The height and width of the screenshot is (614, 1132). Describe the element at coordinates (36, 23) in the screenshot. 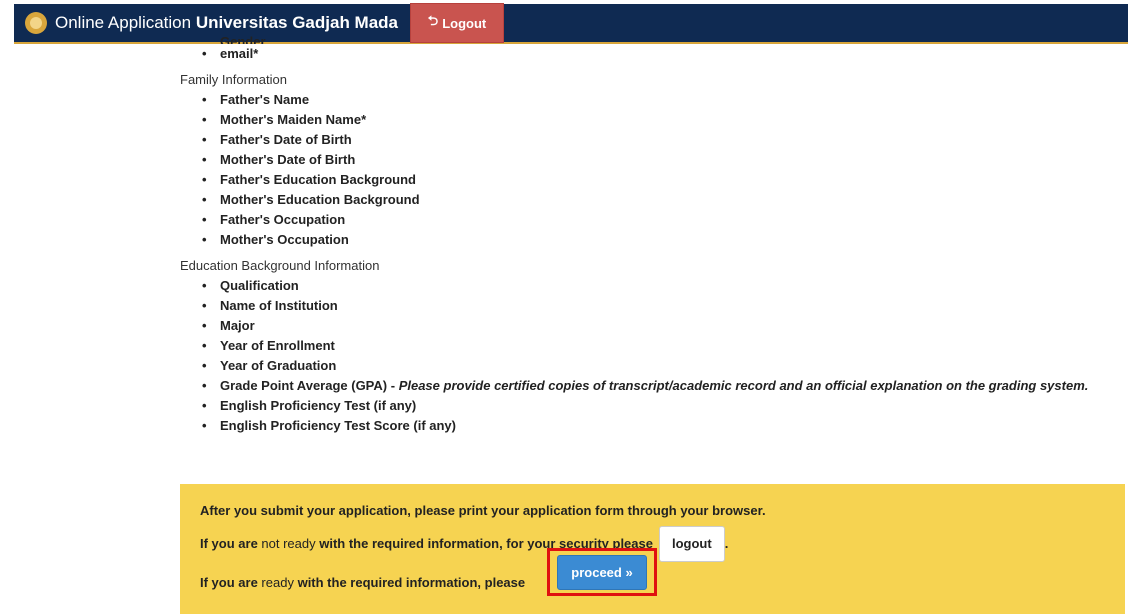

I see `university-seal-icon` at that location.